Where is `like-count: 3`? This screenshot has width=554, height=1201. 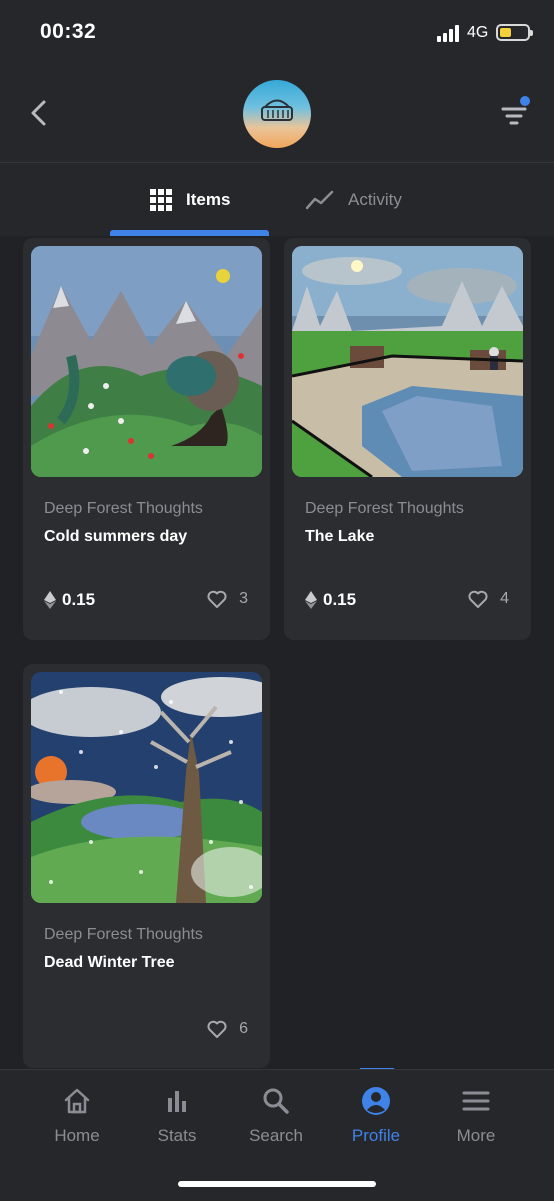
like-count: 3 is located at coordinates (243, 598).